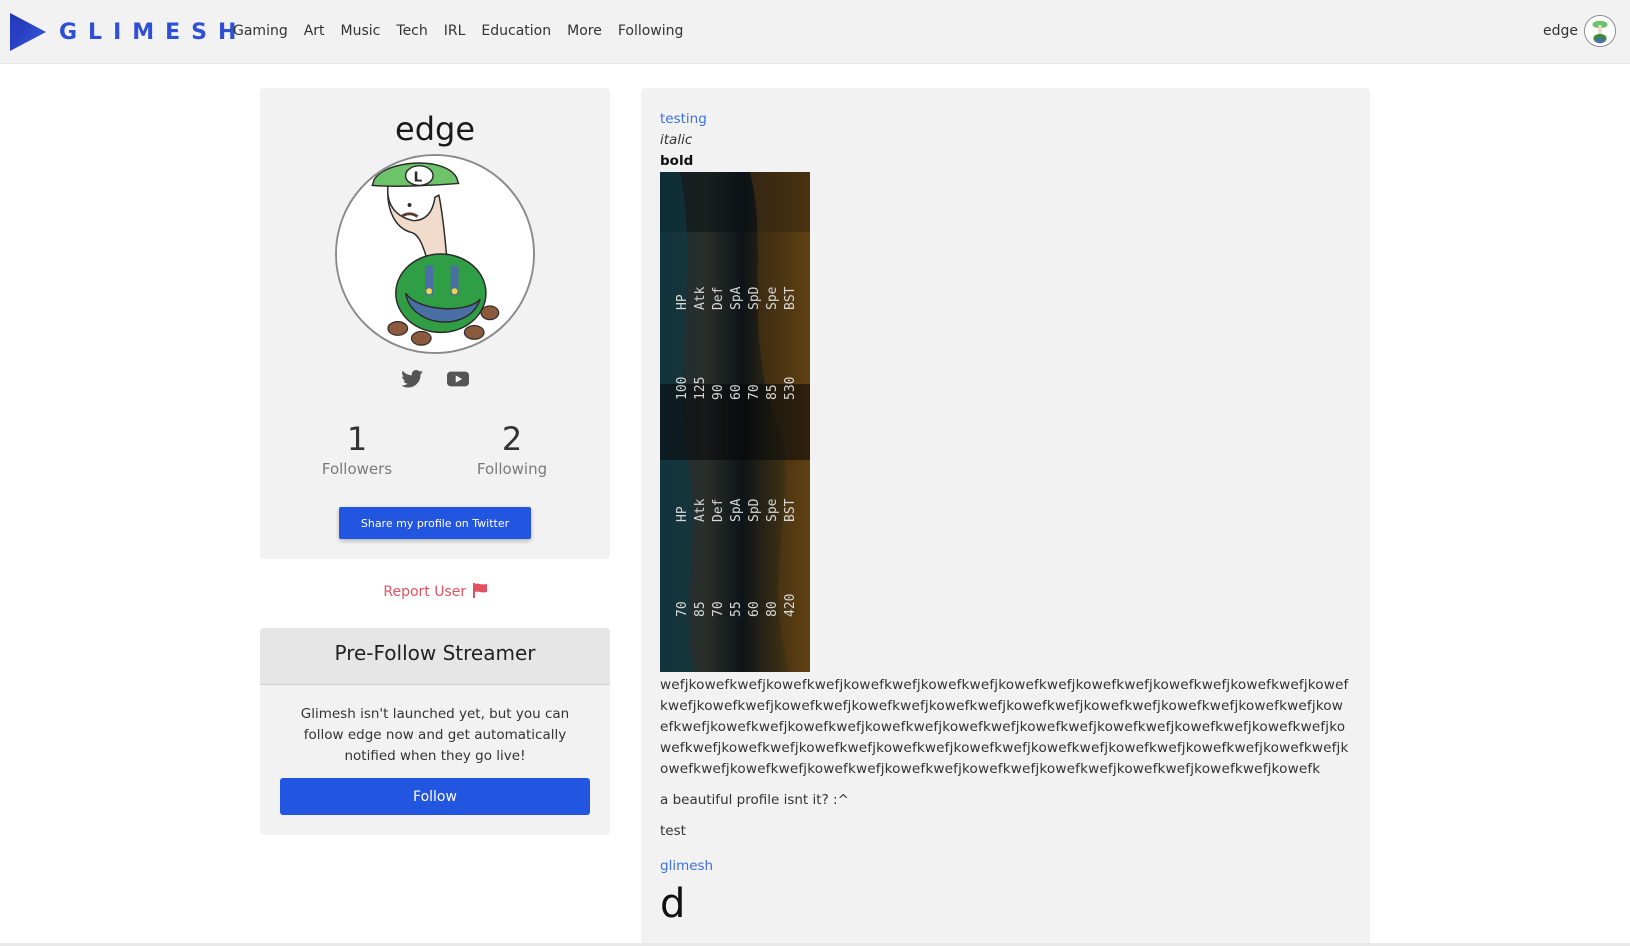  Describe the element at coordinates (1005, 119) in the screenshot. I see `bio-link-testing: testing` at that location.